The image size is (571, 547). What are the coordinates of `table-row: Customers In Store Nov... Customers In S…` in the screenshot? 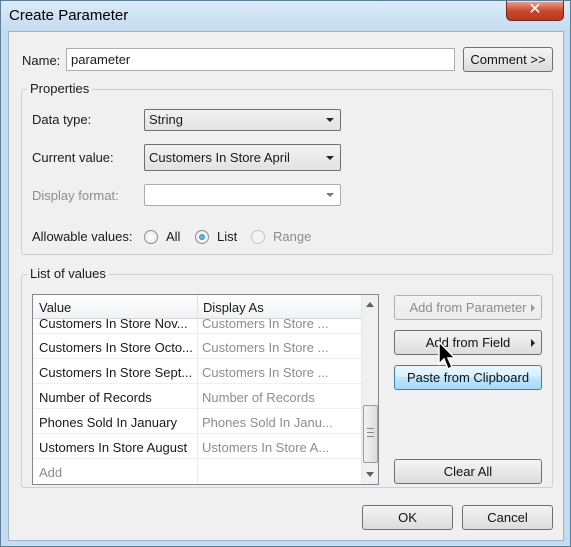 It's located at (198, 321).